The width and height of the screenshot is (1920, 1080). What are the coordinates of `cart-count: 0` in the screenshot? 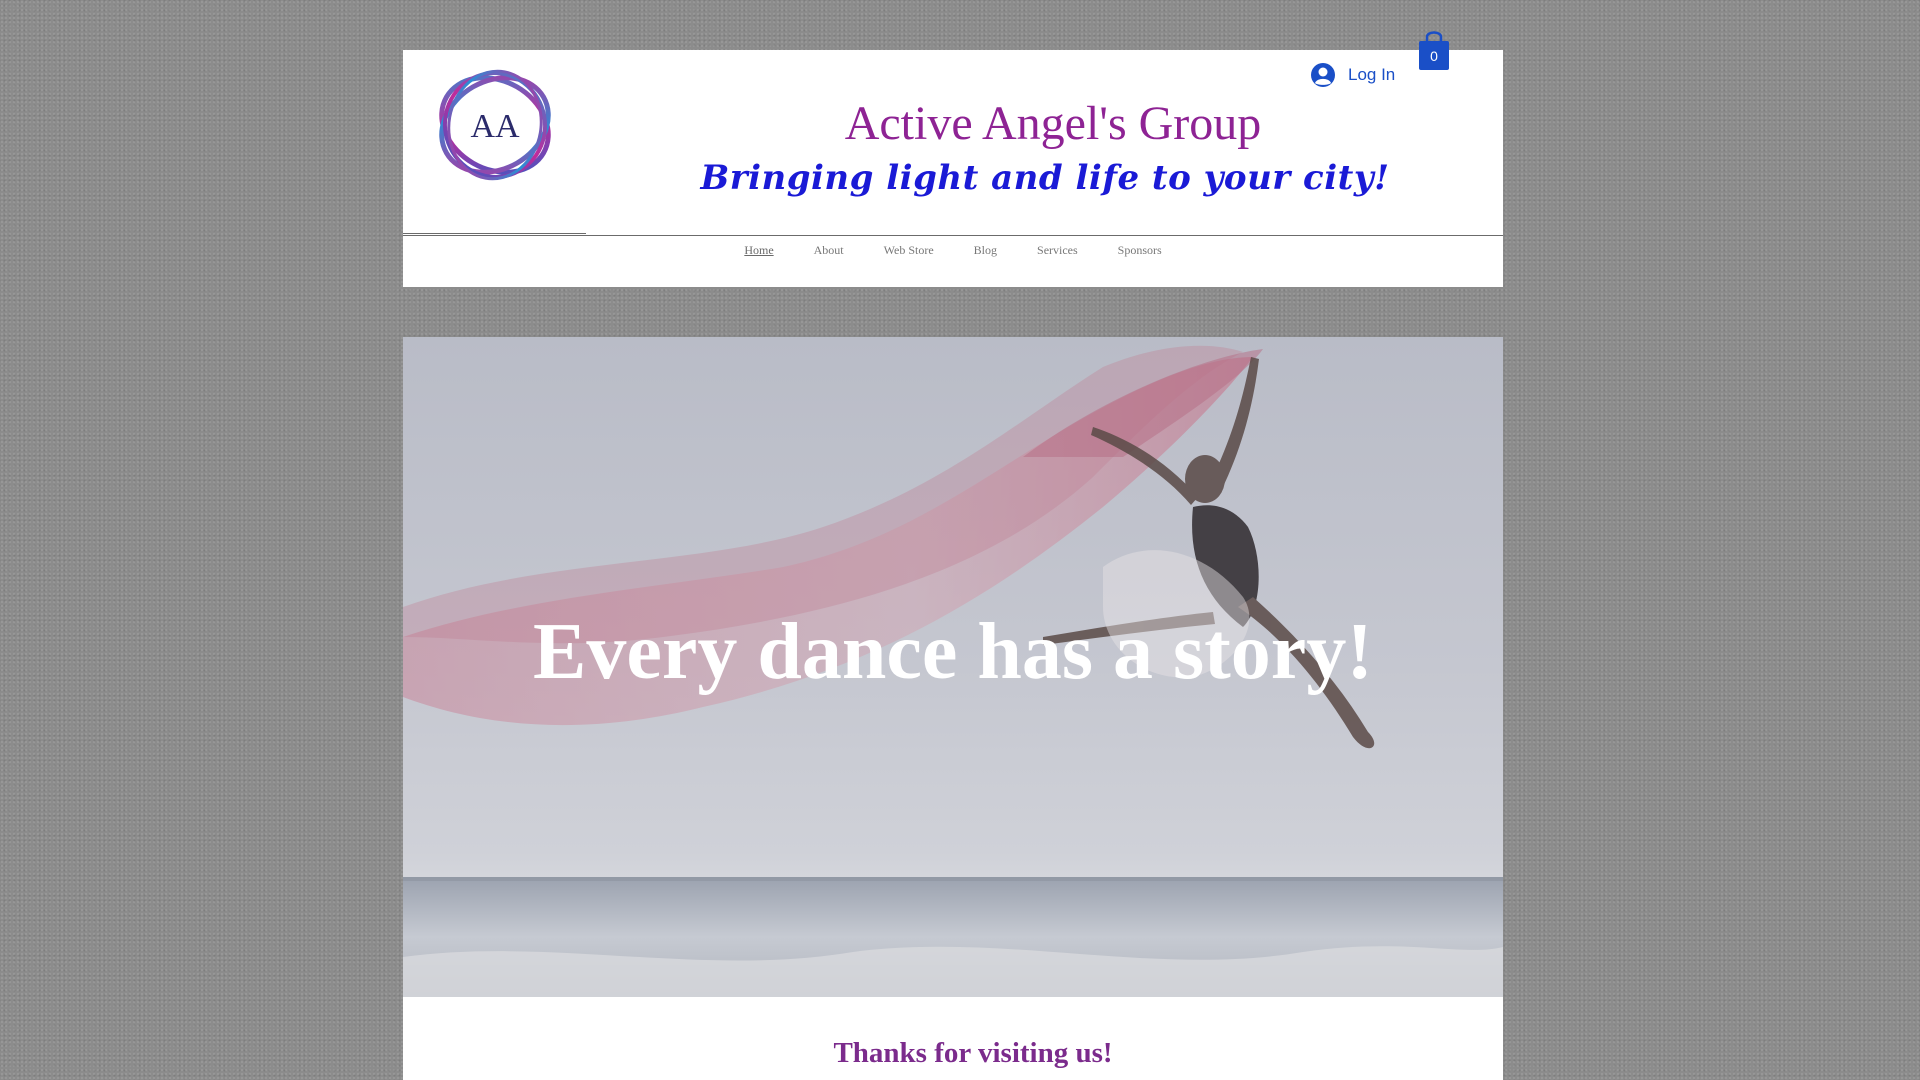 It's located at (1434, 56).